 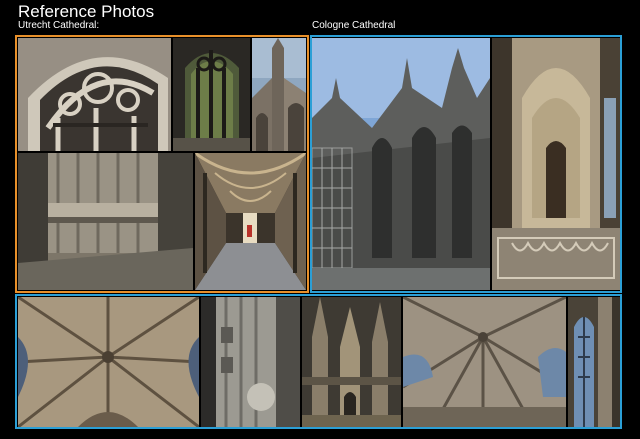 What do you see at coordinates (211, 94) in the screenshot?
I see `utrecht-cloister-window-photo` at bounding box center [211, 94].